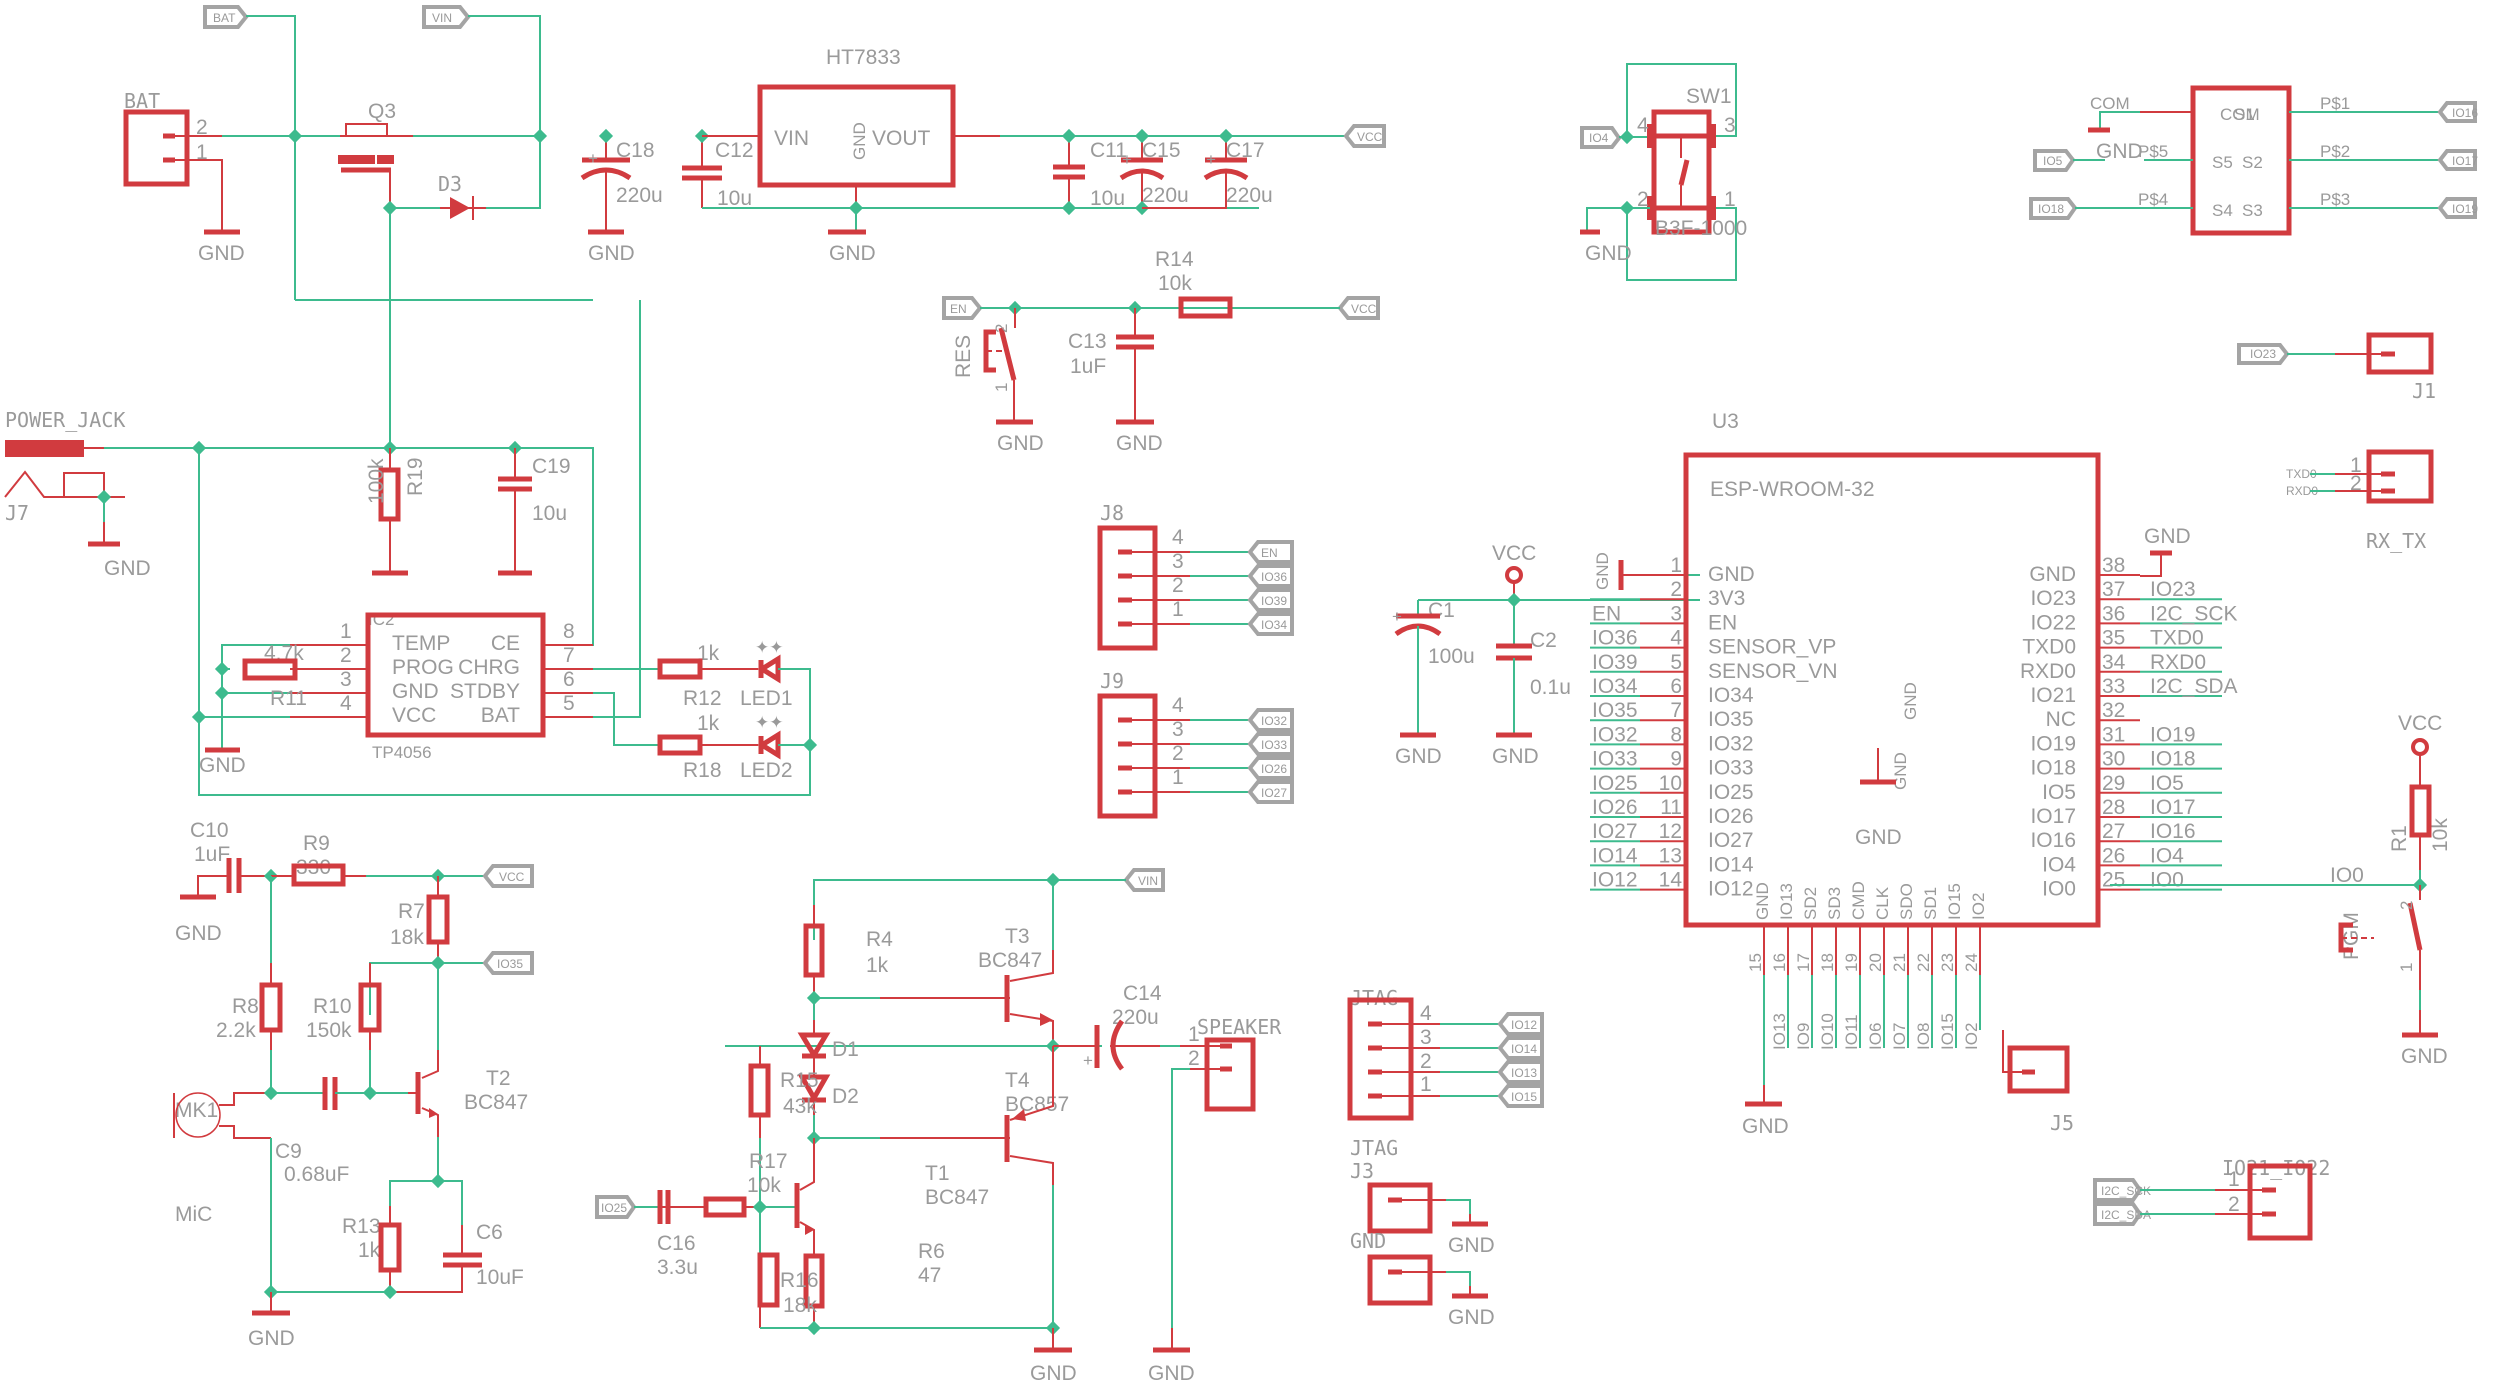  Describe the element at coordinates (361, 1226) in the screenshot. I see `svg-text: R13` at that location.